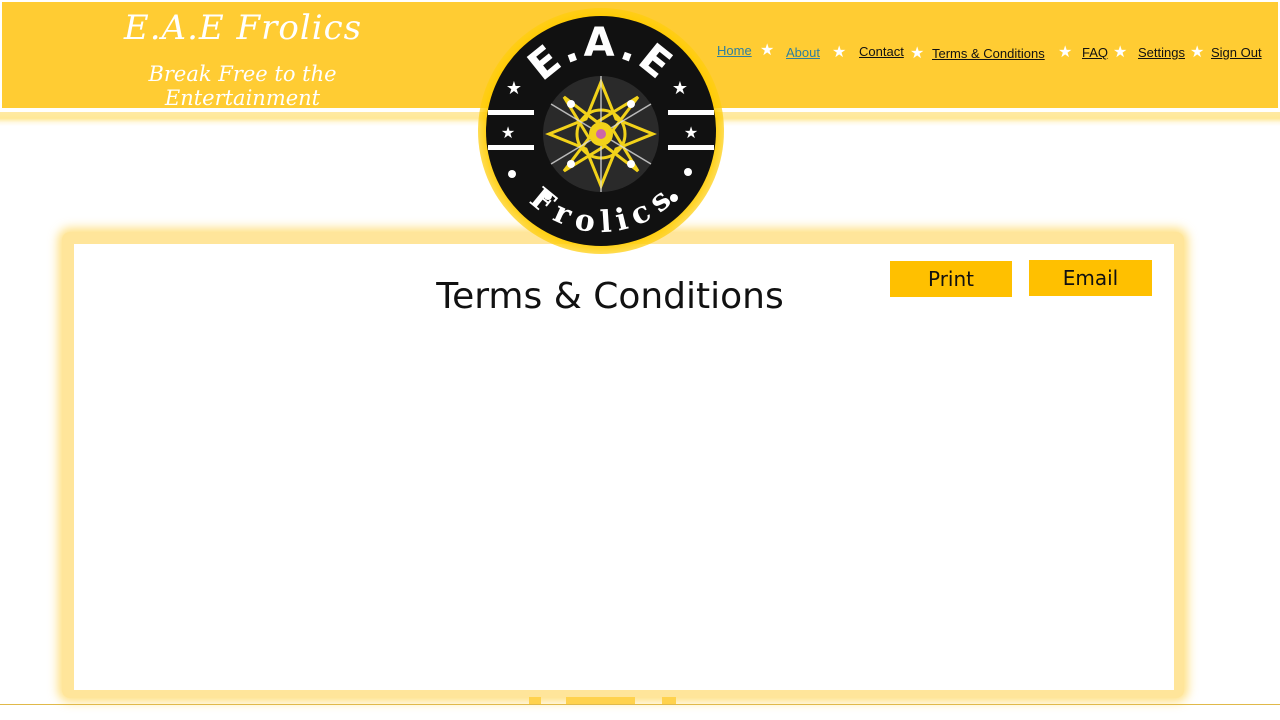  What do you see at coordinates (988, 53) in the screenshot?
I see `nav-link-terms: Terms & Conditions` at bounding box center [988, 53].